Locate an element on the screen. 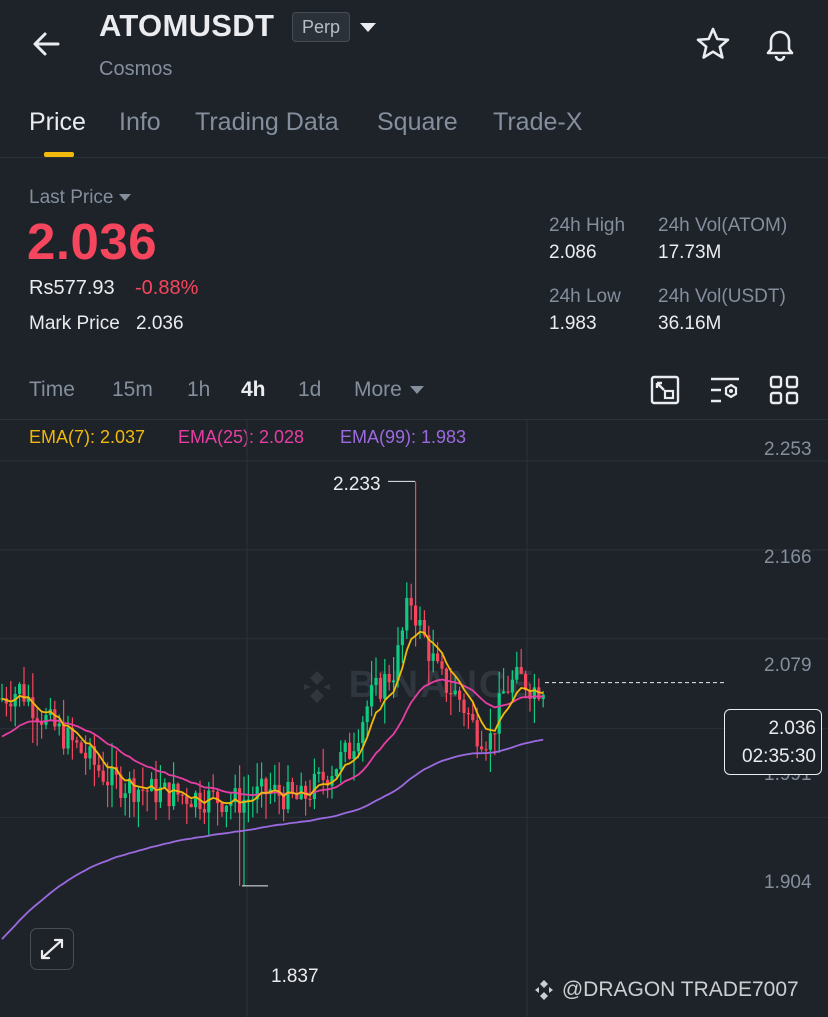 This screenshot has width=828, height=1017. interval-more: More is located at coordinates (389, 390).